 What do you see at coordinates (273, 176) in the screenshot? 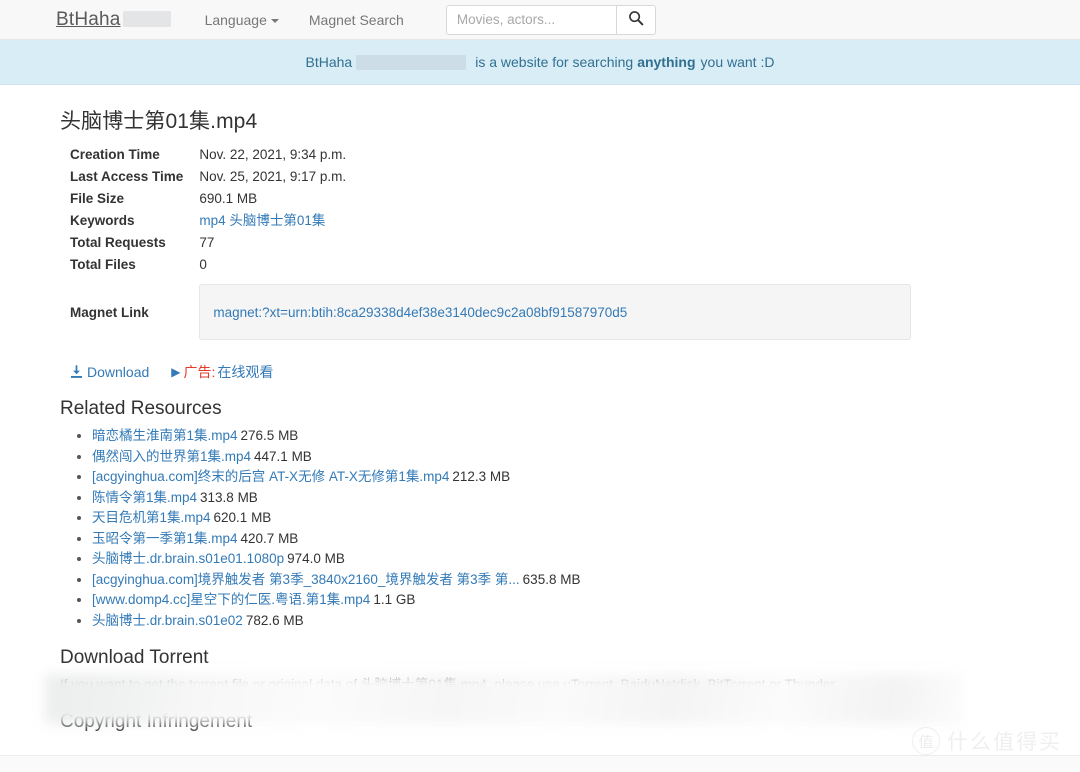
I see `info-value: Nov. 25, 2021, 9:17 p.m.` at bounding box center [273, 176].